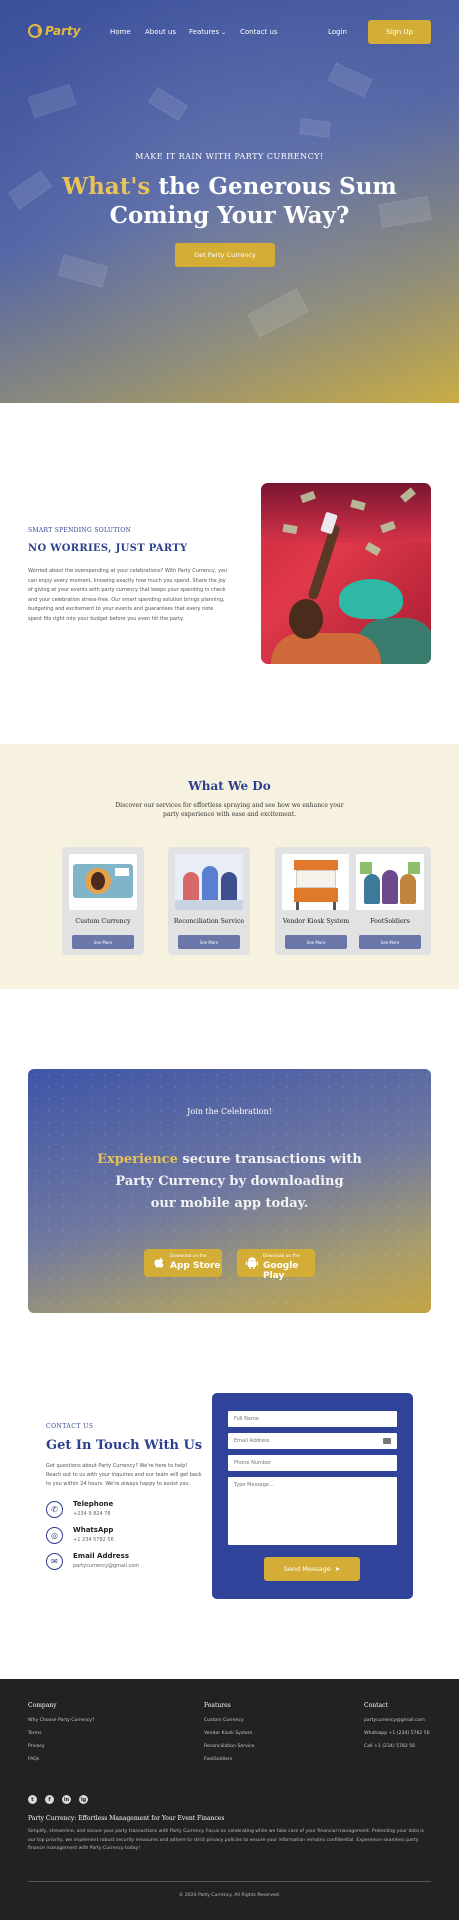 The width and height of the screenshot is (459, 1920). Describe the element at coordinates (387, 1441) in the screenshot. I see `mail-icon` at that location.